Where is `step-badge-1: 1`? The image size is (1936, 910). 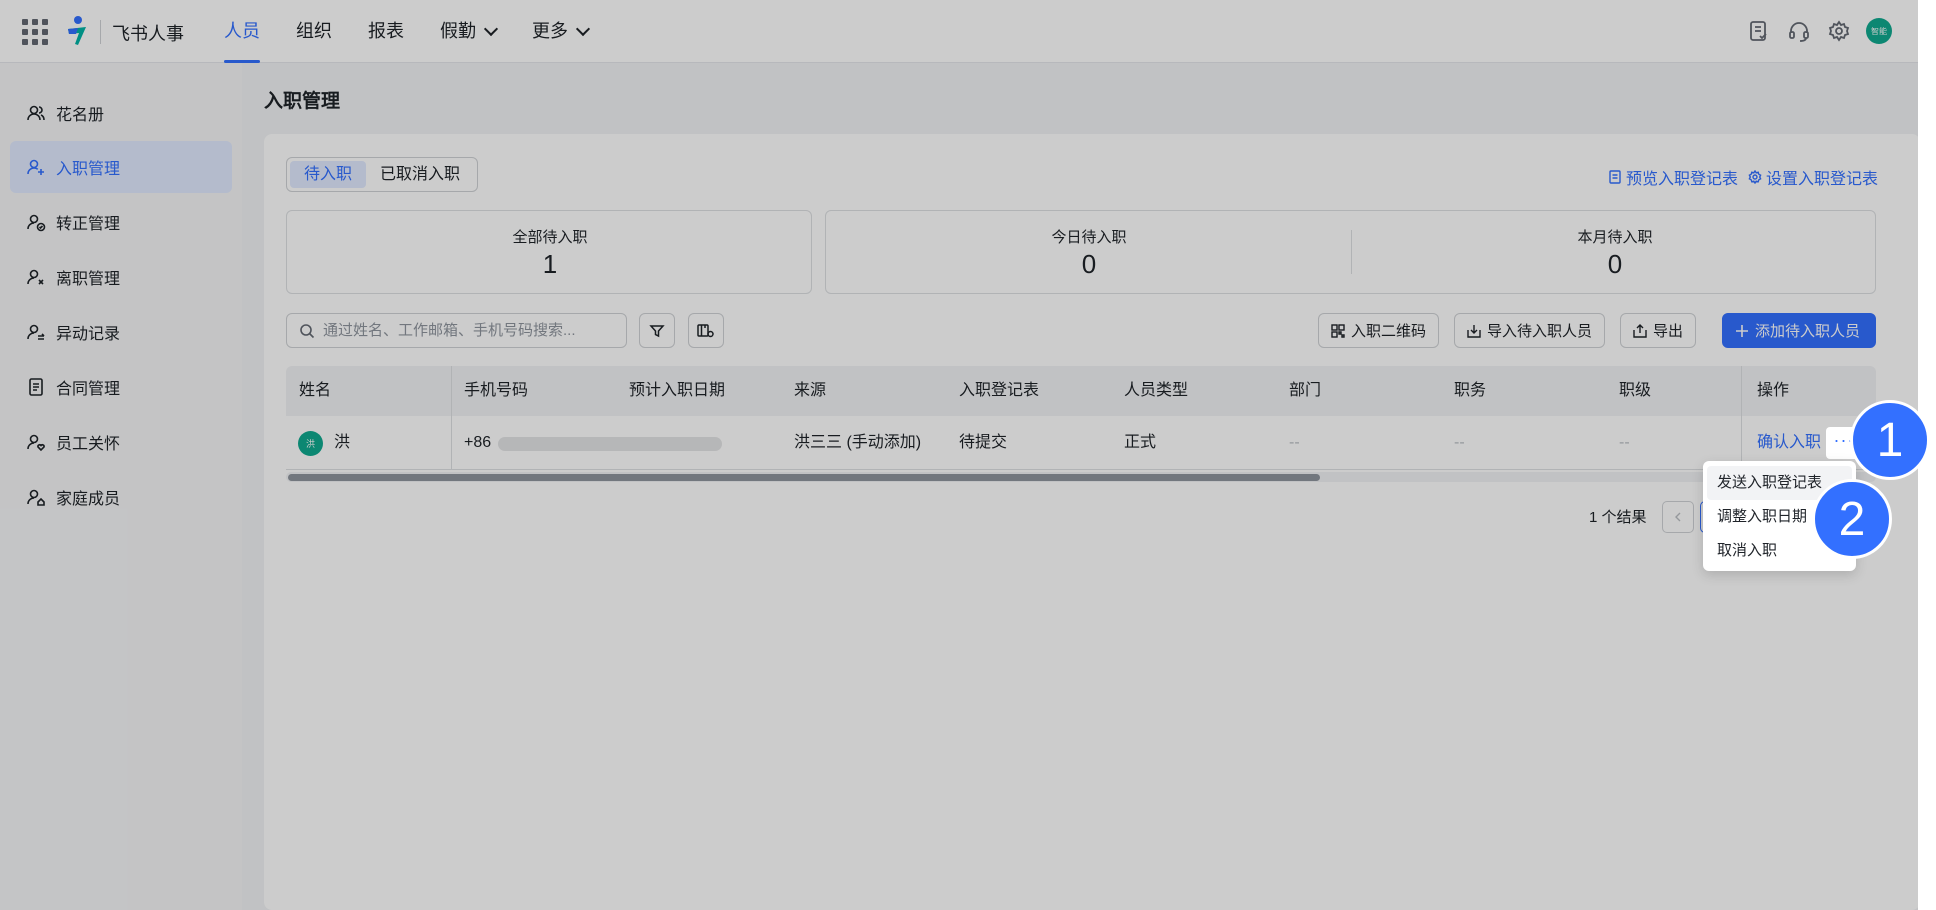 step-badge-1: 1 is located at coordinates (1890, 440).